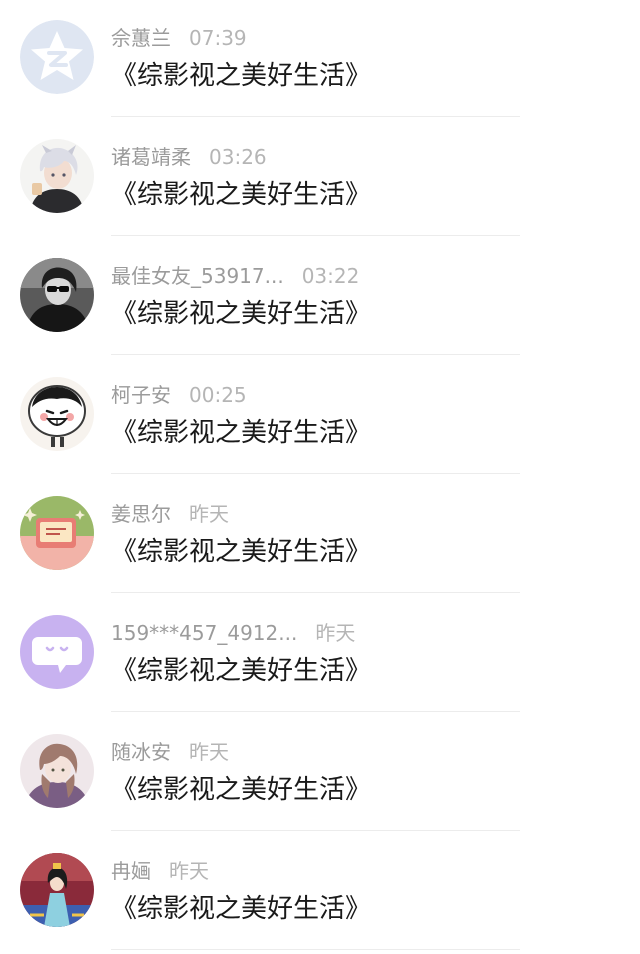 The width and height of the screenshot is (640, 954). Describe the element at coordinates (218, 395) in the screenshot. I see `comment-time: 00:25` at that location.